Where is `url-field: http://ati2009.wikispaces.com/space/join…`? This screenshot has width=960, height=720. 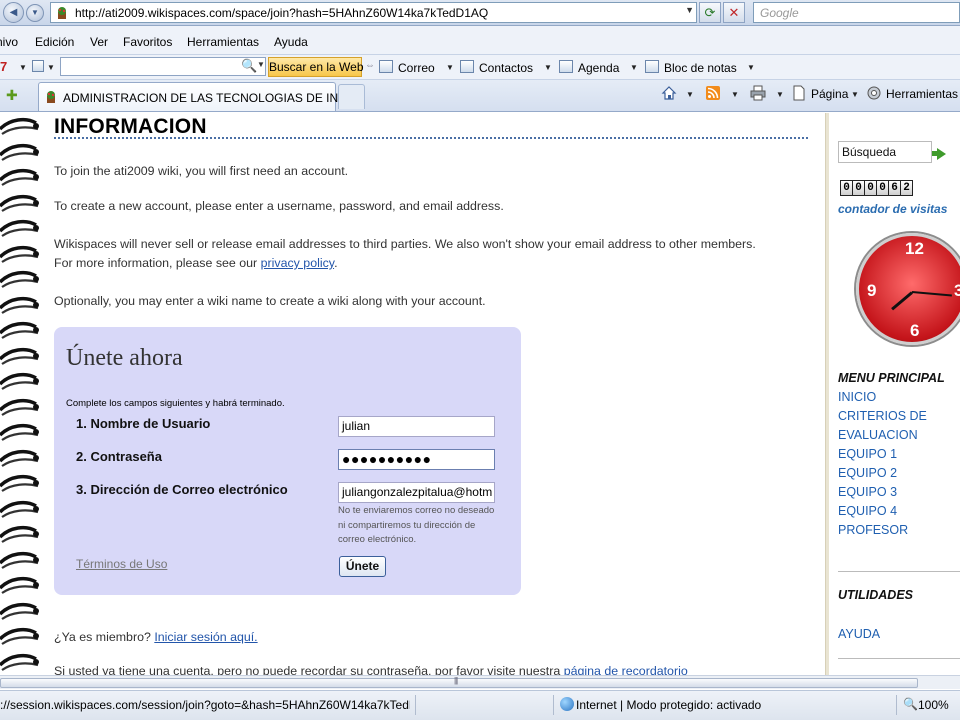
url-field: http://ati2009.wikispaces.com/space/join… is located at coordinates (373, 12).